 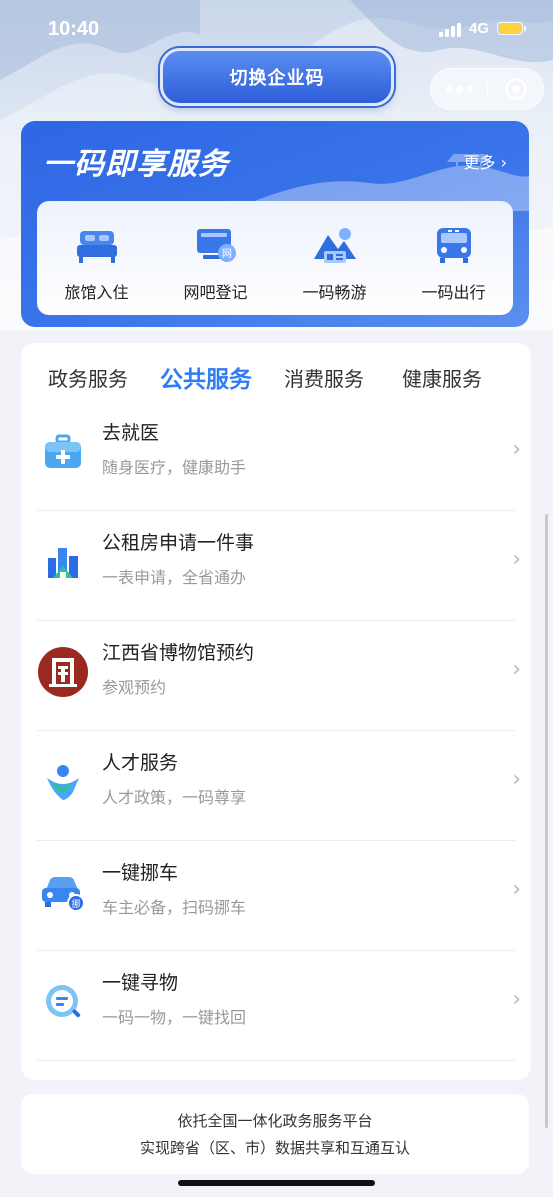 I want to click on public-housing-icon, so click(x=63, y=562).